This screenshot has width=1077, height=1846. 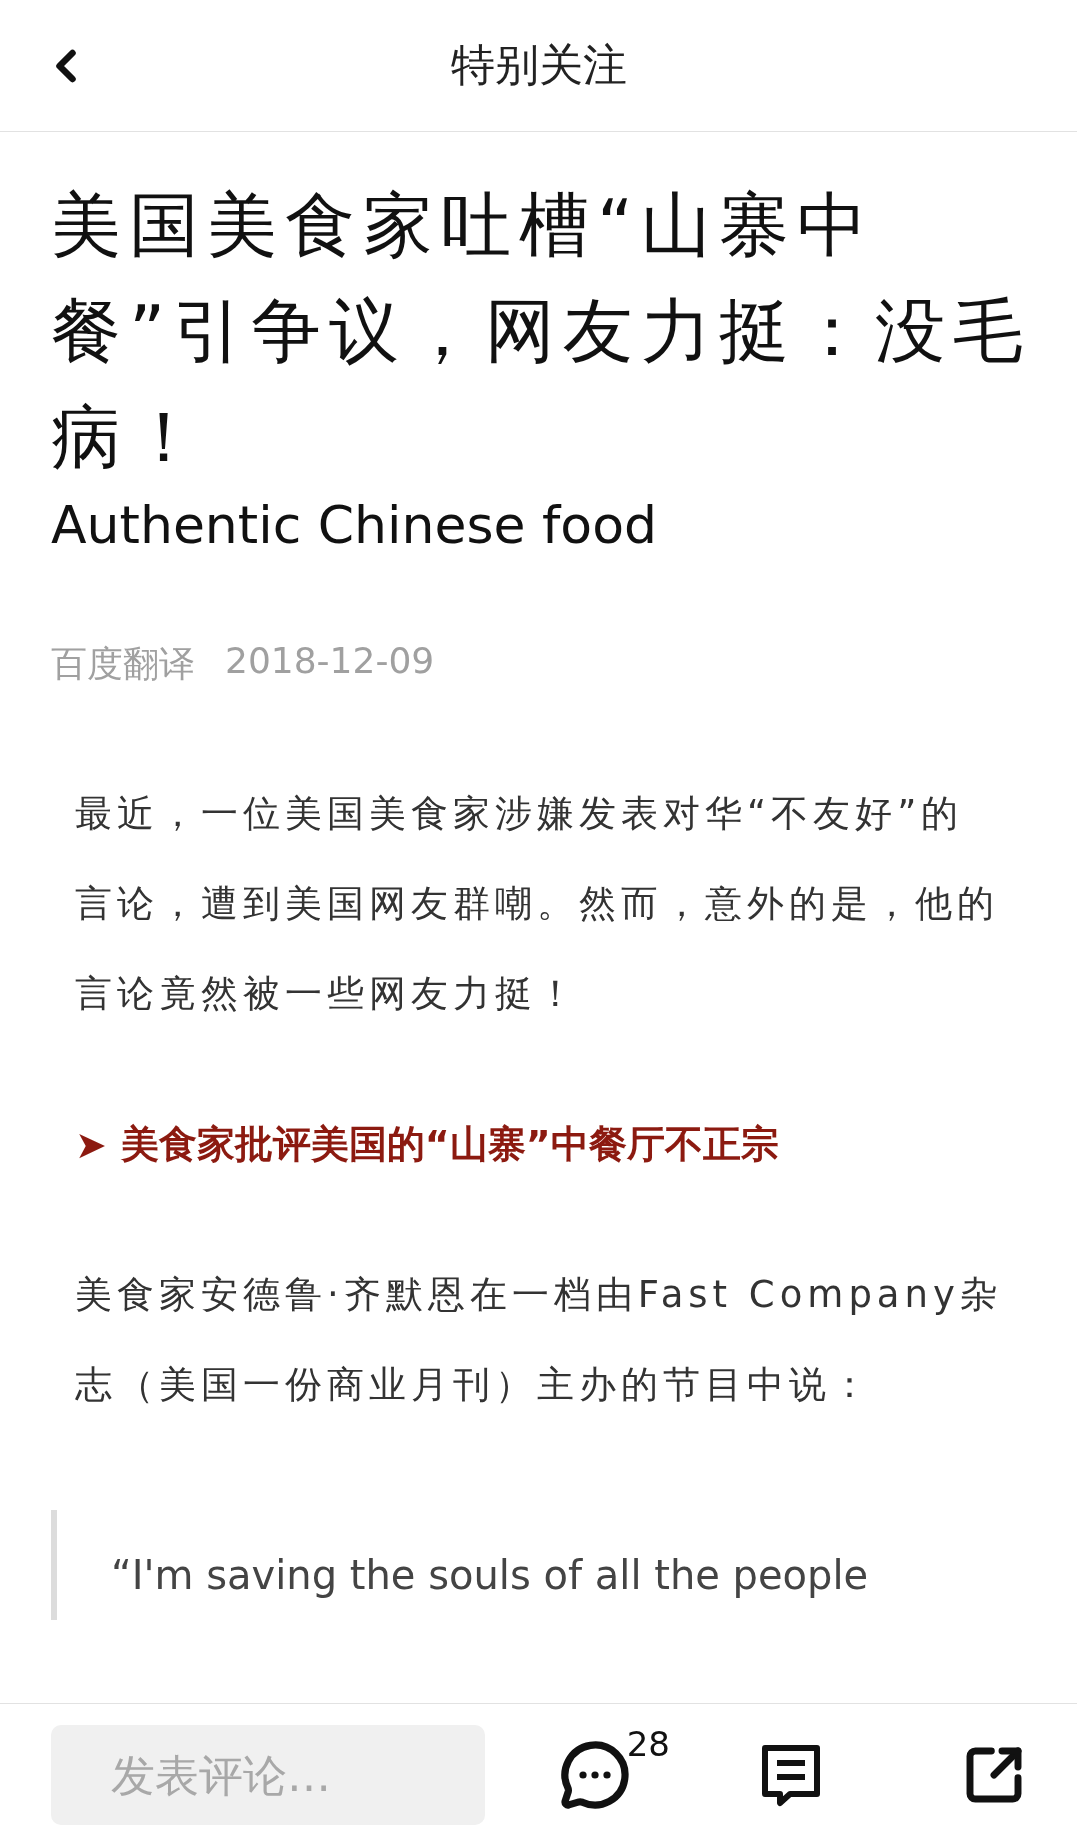 I want to click on article-source: 百度翻译, so click(x=123, y=664).